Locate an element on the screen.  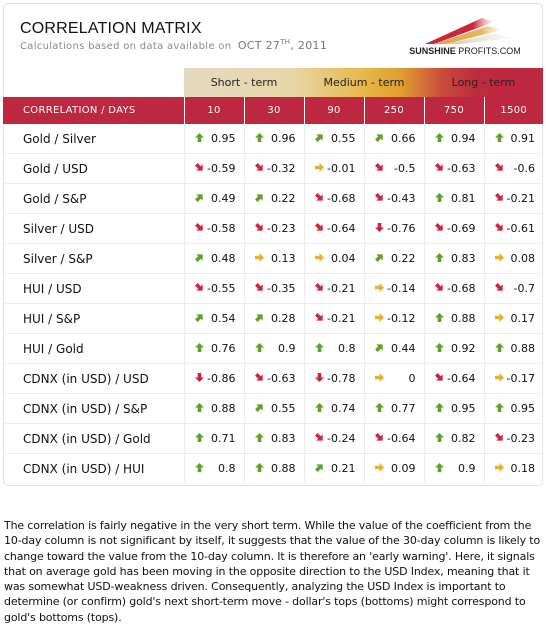
table-row: HUI / S&P 0.54 0.28 -0.21 -0.12 0.88 0.17 is located at coordinates (273, 318).